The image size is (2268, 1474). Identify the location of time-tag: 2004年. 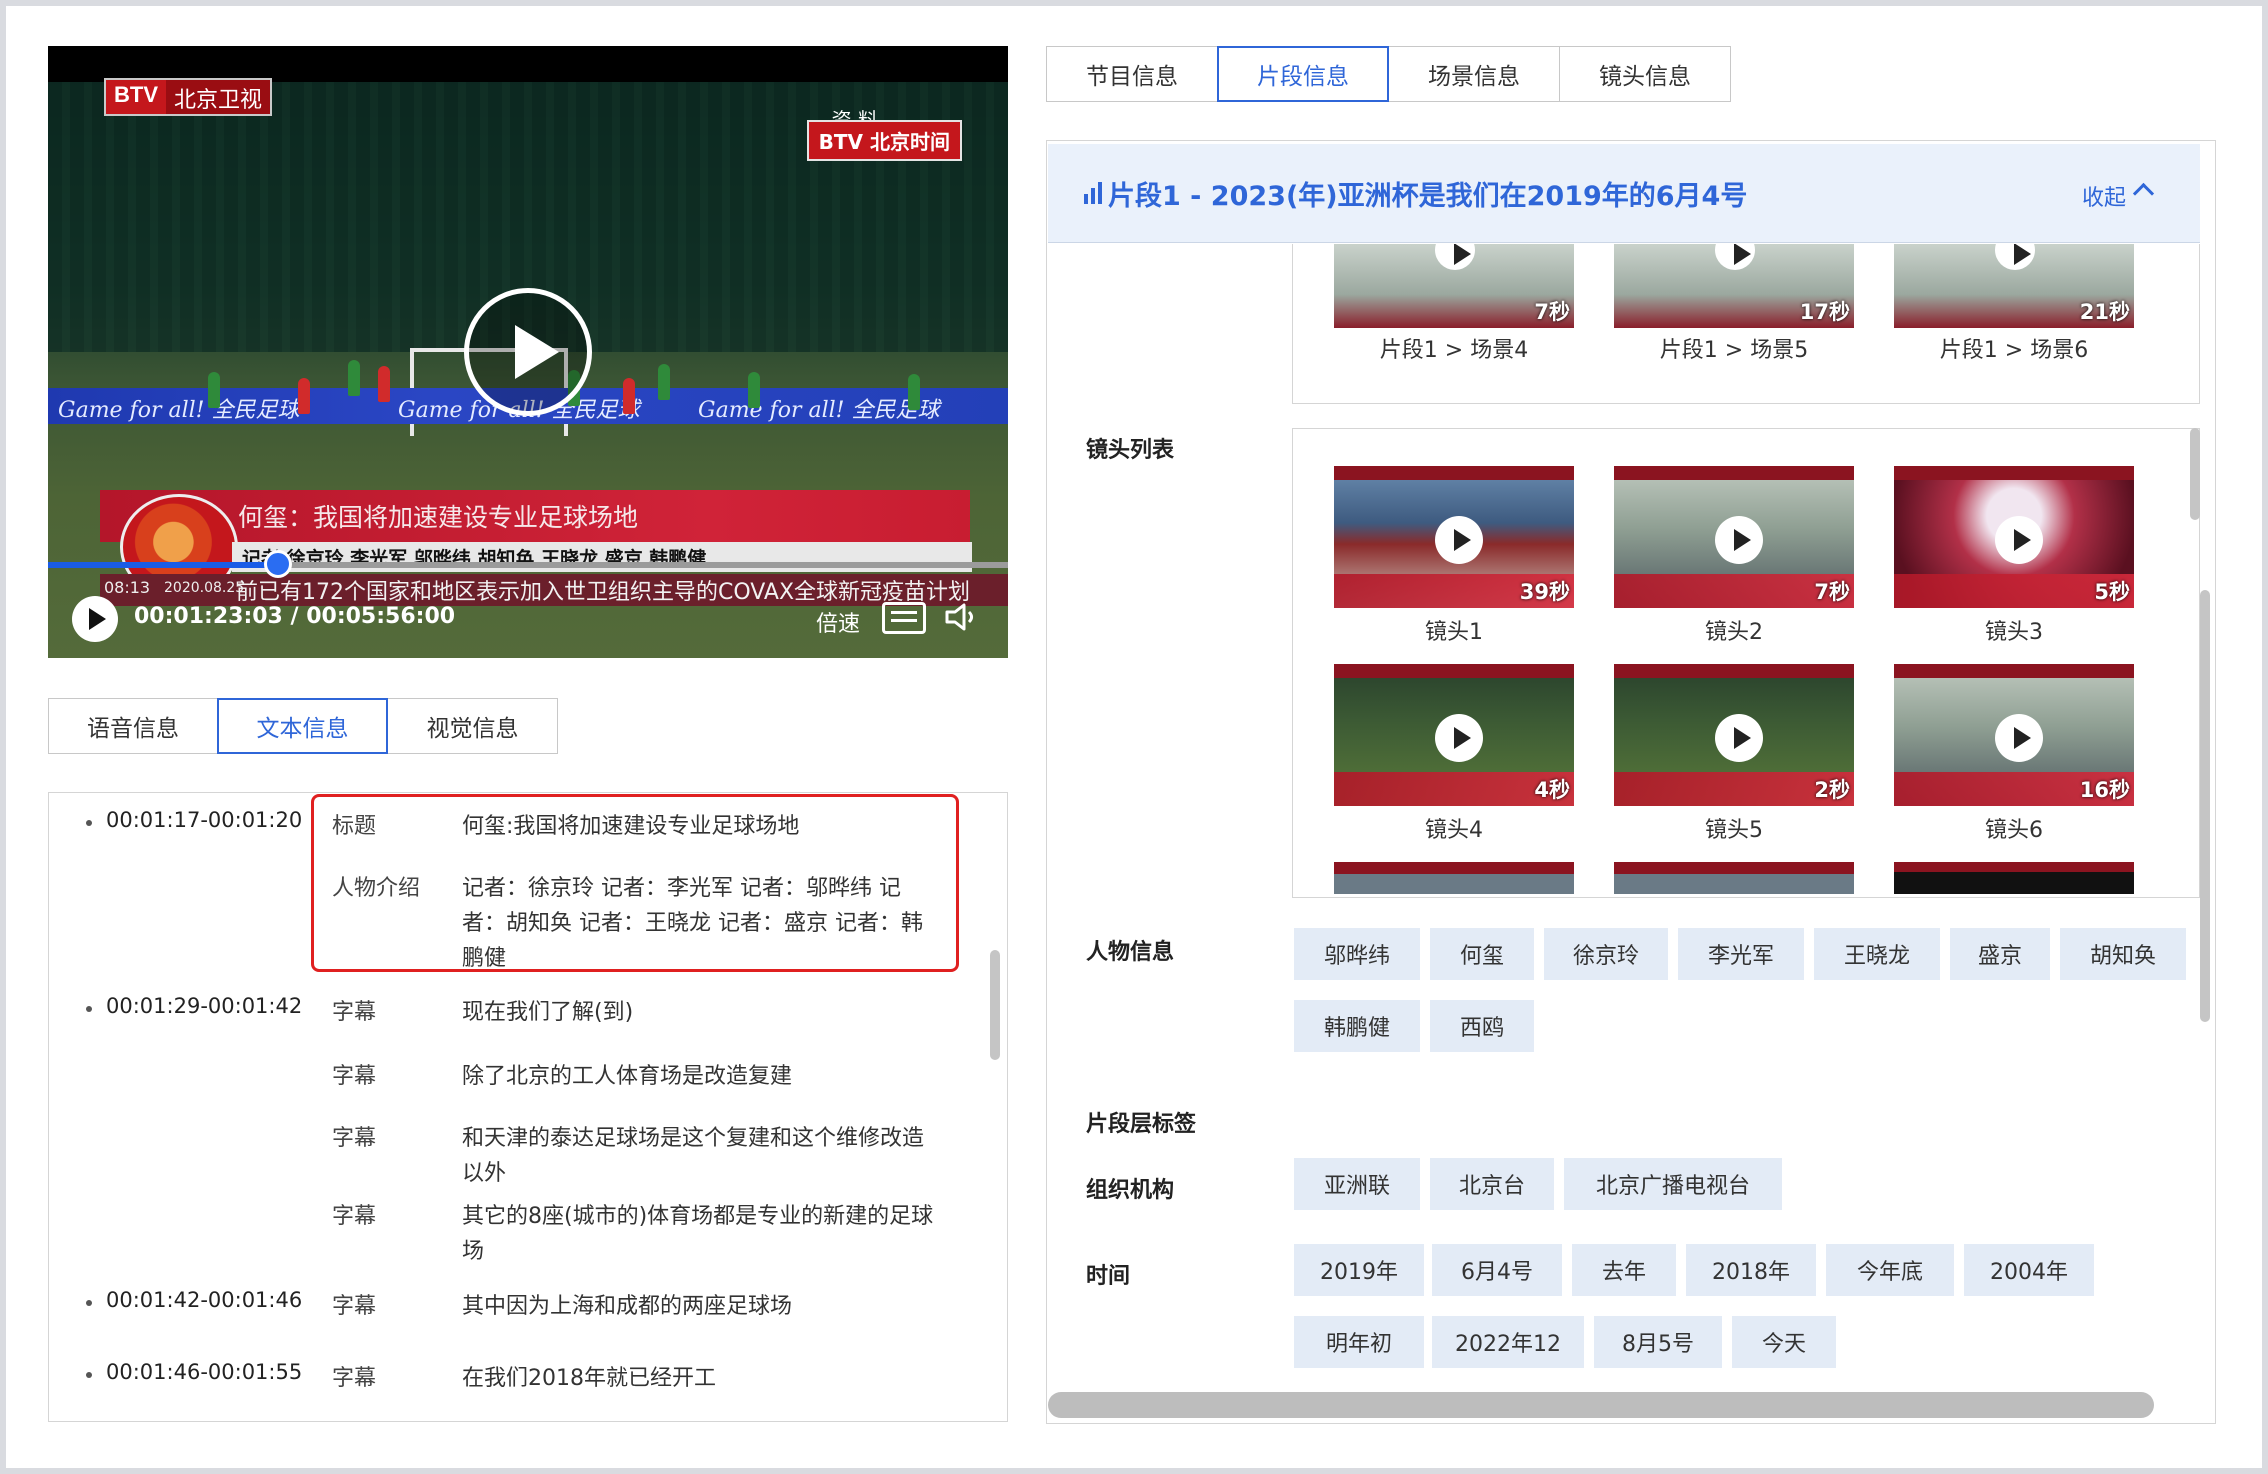
(2029, 1270).